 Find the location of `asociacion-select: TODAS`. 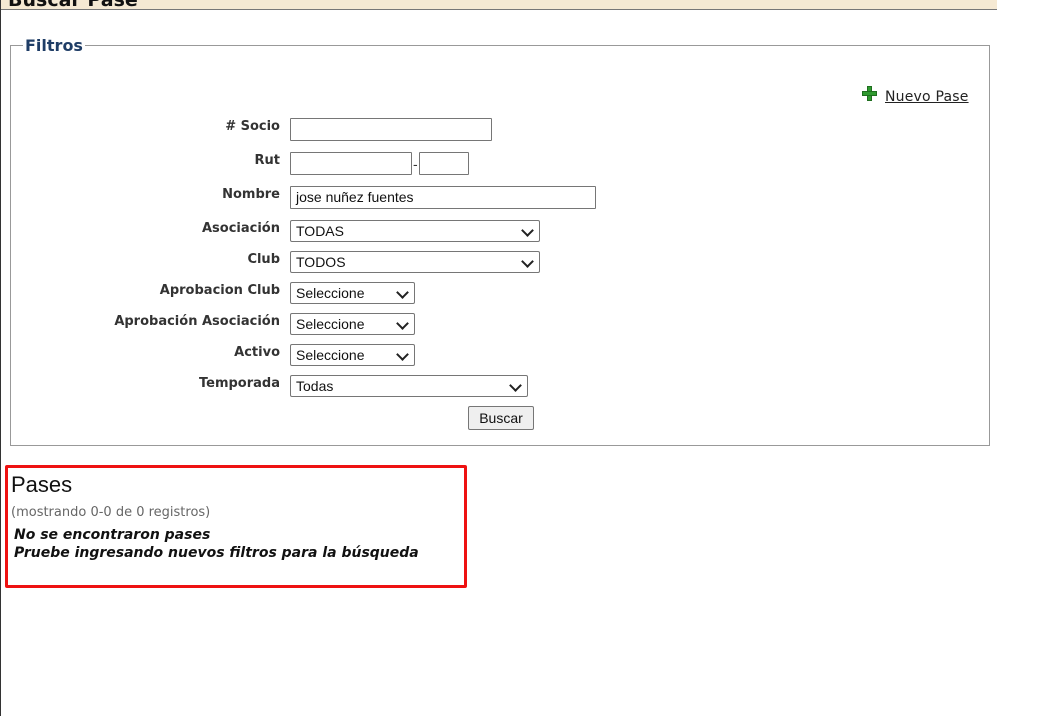

asociacion-select: TODAS is located at coordinates (415, 231).